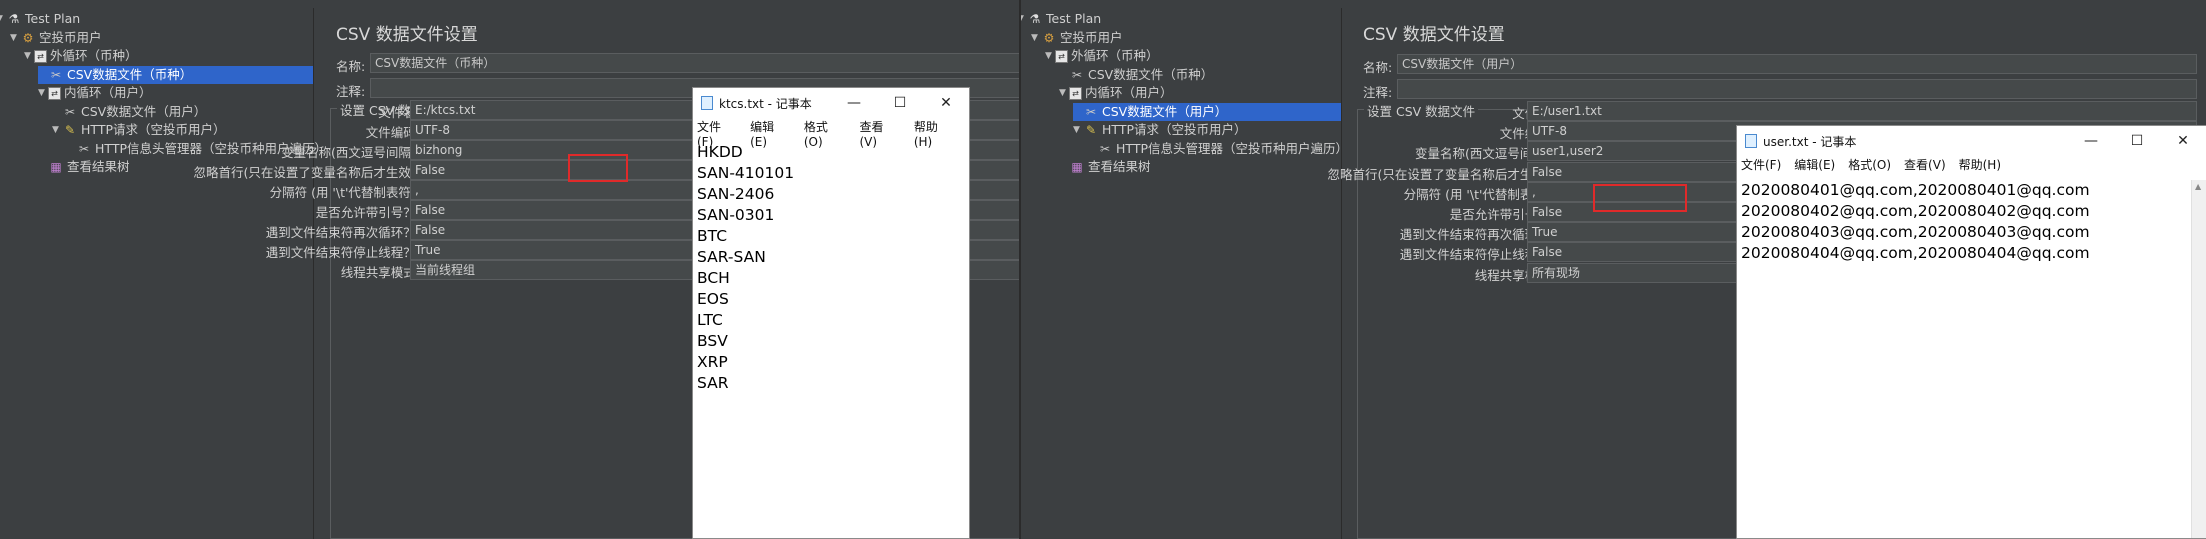 The height and width of the screenshot is (539, 2206). What do you see at coordinates (1915, 211) in the screenshot?
I see `notepad-line: 2020080402@qq.com,2020080402@qq.com` at bounding box center [1915, 211].